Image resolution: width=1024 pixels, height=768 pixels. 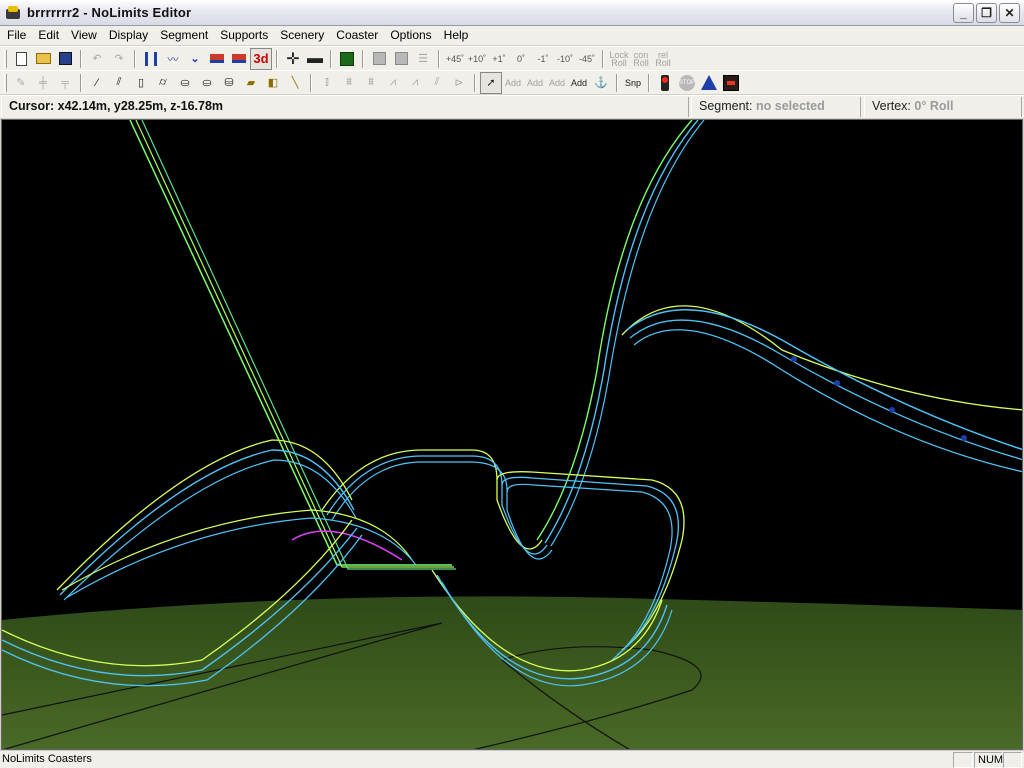 I want to click on plank-icon: ▰, so click(x=251, y=83).